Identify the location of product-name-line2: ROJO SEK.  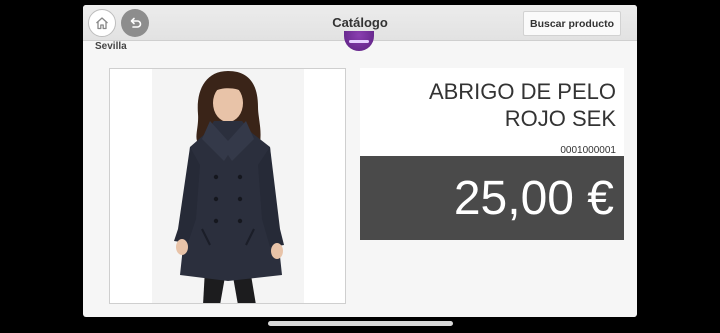
(560, 118).